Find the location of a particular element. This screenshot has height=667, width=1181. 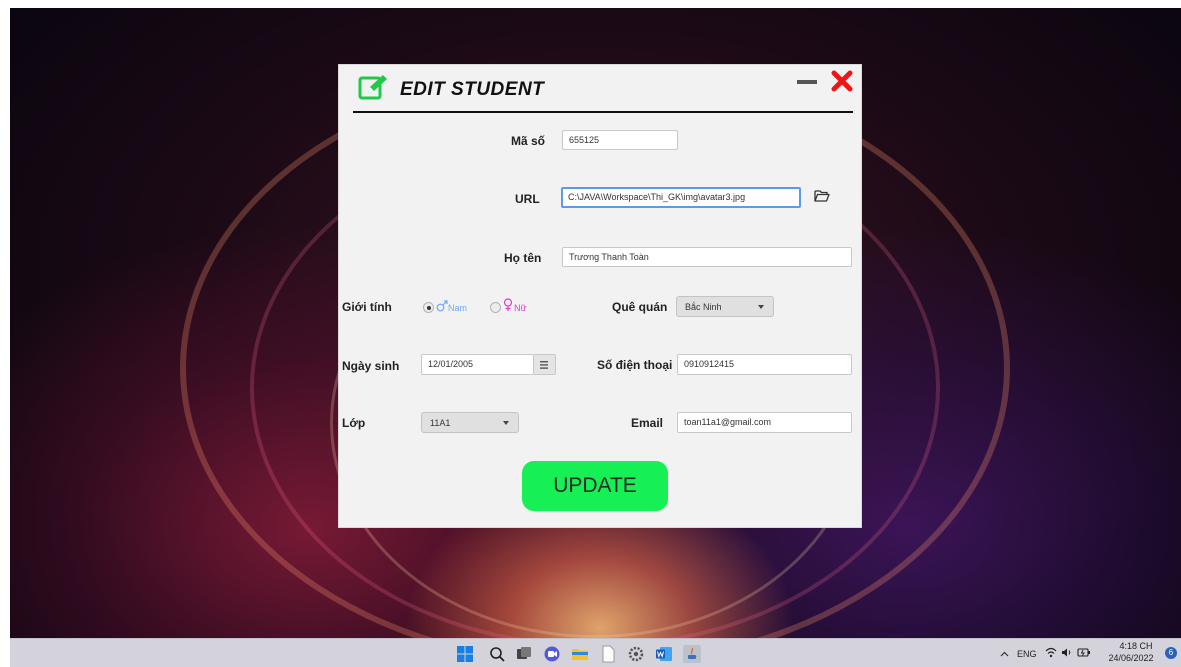

word-icon is located at coordinates (664, 654).